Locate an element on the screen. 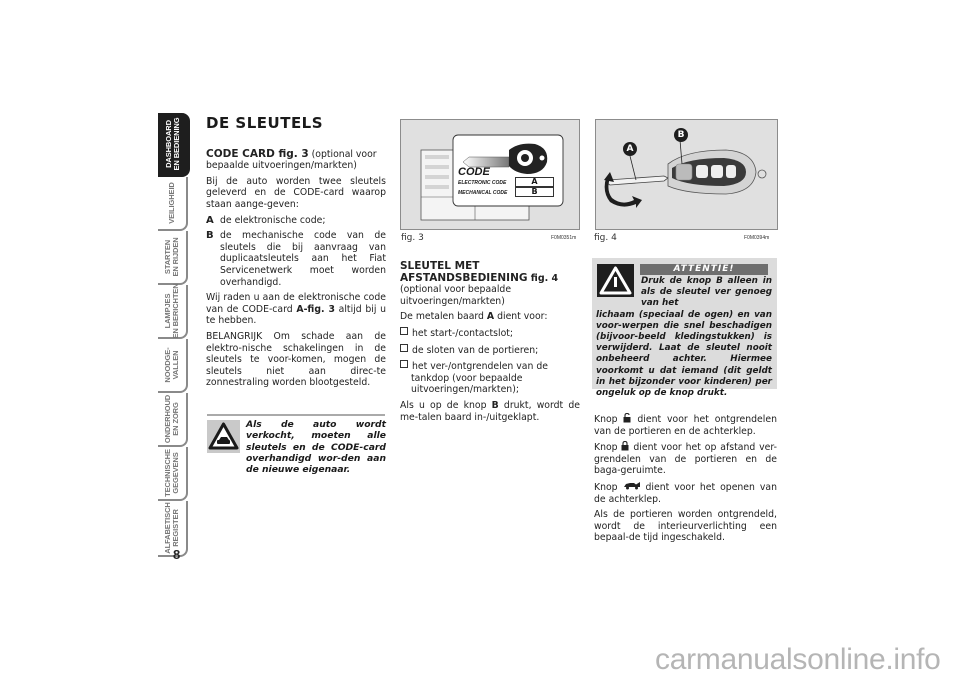 The width and height of the screenshot is (960, 679). fig4-code: F0M0394m is located at coordinates (757, 238).